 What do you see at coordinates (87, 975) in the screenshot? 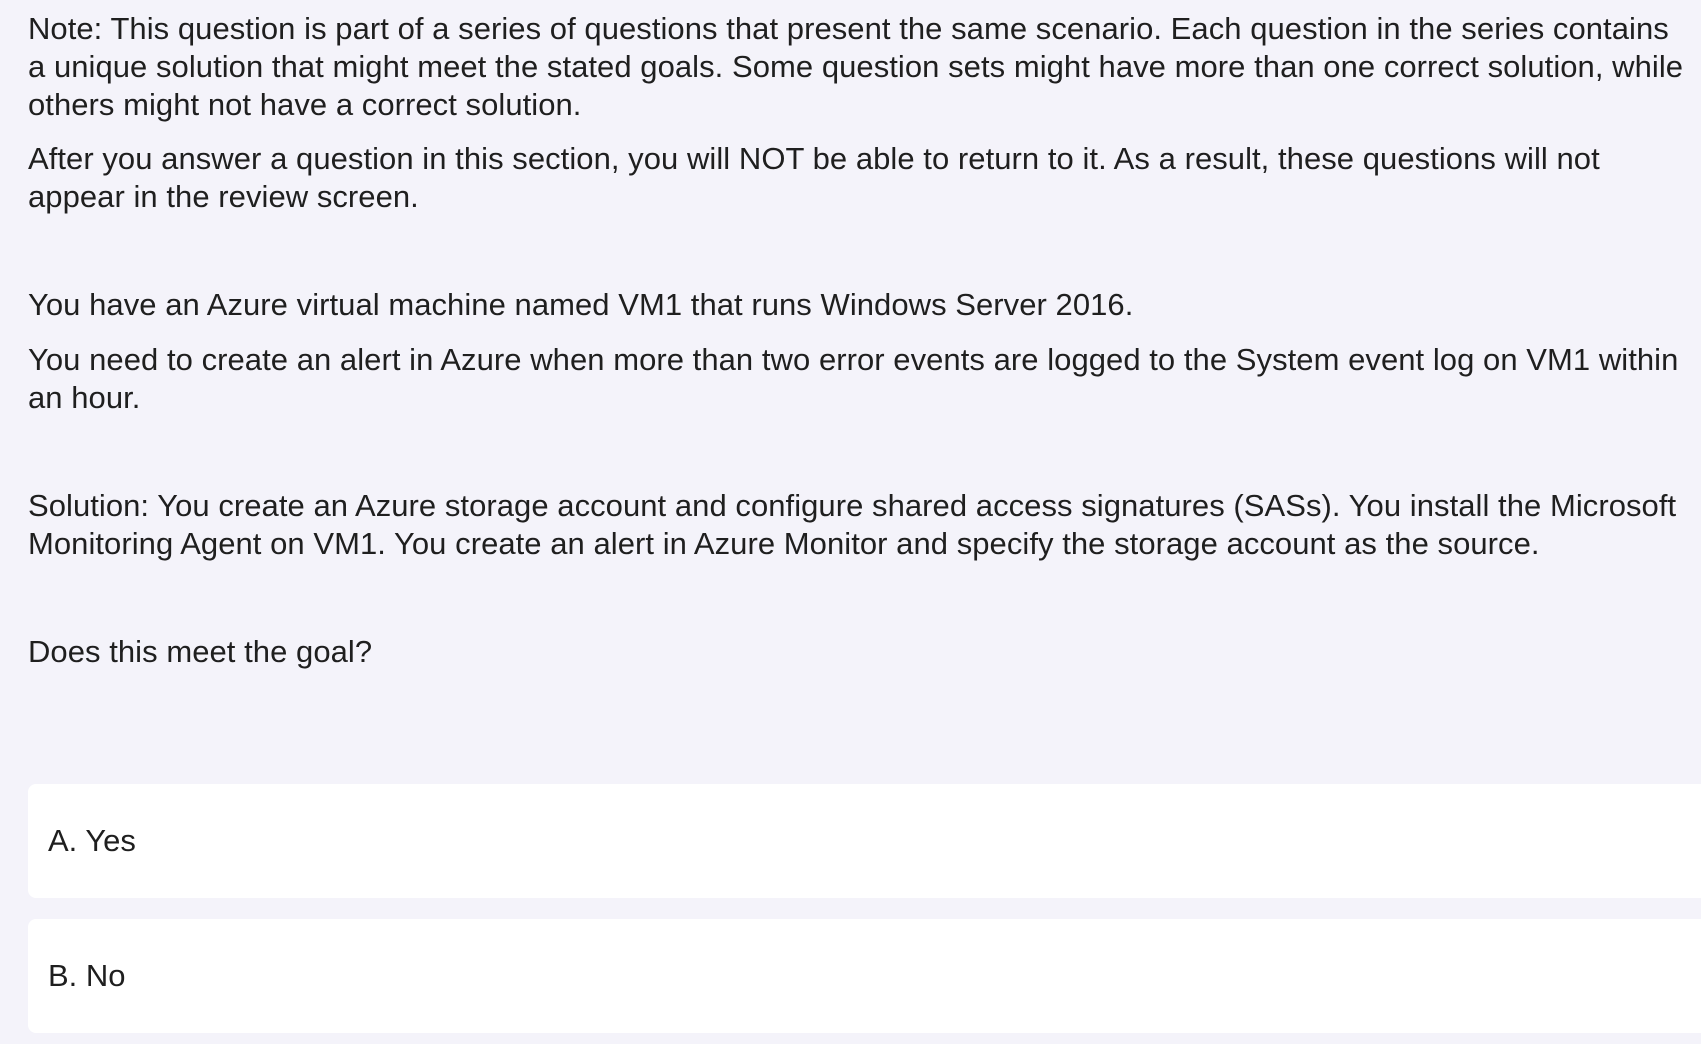
I see `answer-option-label: B. No` at bounding box center [87, 975].